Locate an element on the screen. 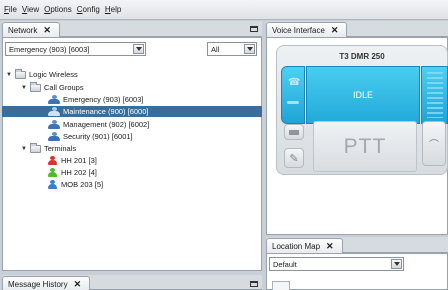 The width and height of the screenshot is (448, 290). tab-network-label: Network is located at coordinates (23, 30).